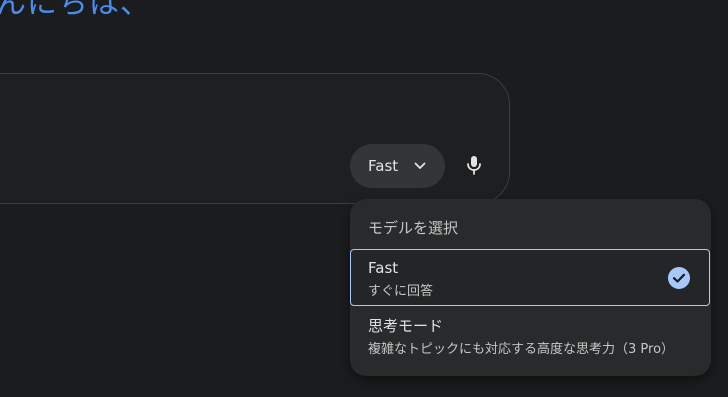 This screenshot has height=397, width=728. What do you see at coordinates (521, 349) in the screenshot?
I see `model-option-subtitle: 複雑なトピックにも対応する高度な思考力（3 Pro）` at bounding box center [521, 349].